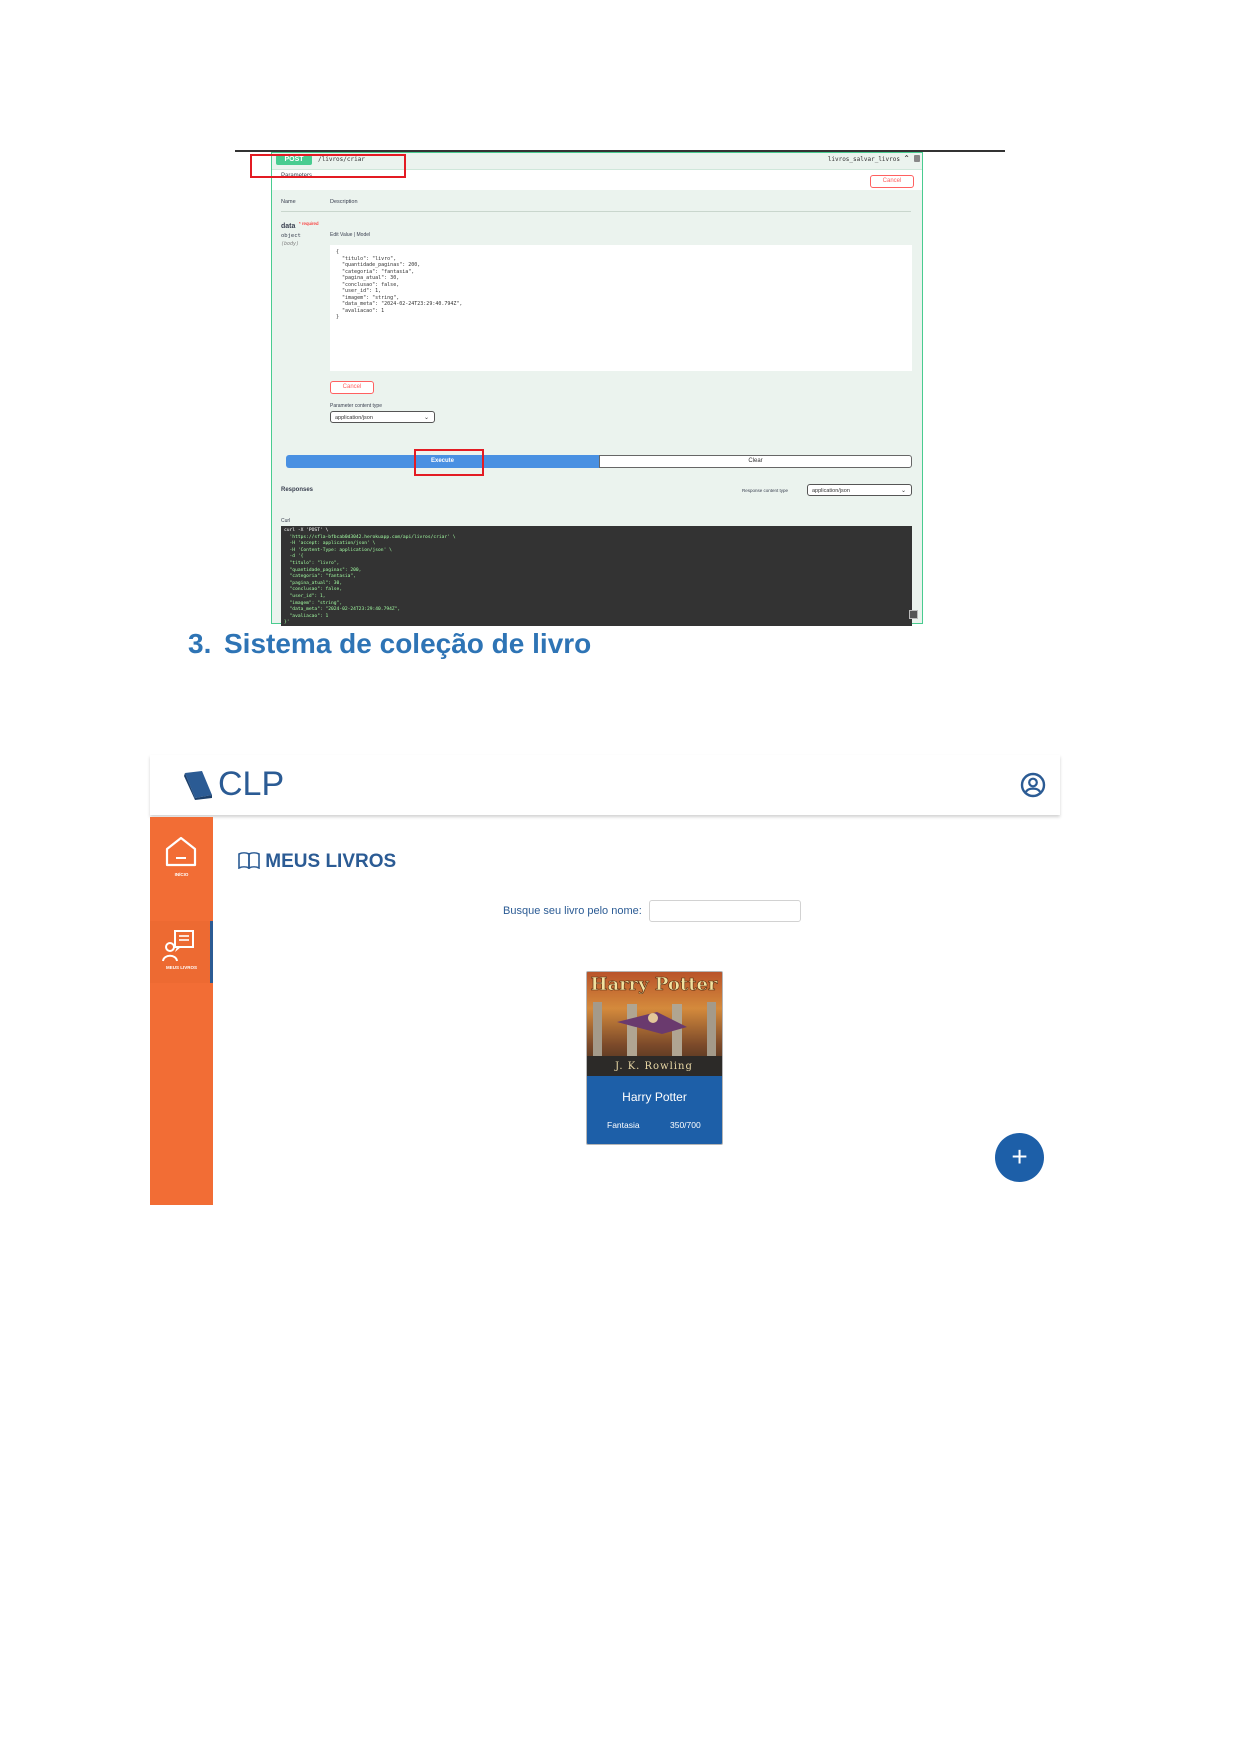  I want to click on copy-icon, so click(913, 614).